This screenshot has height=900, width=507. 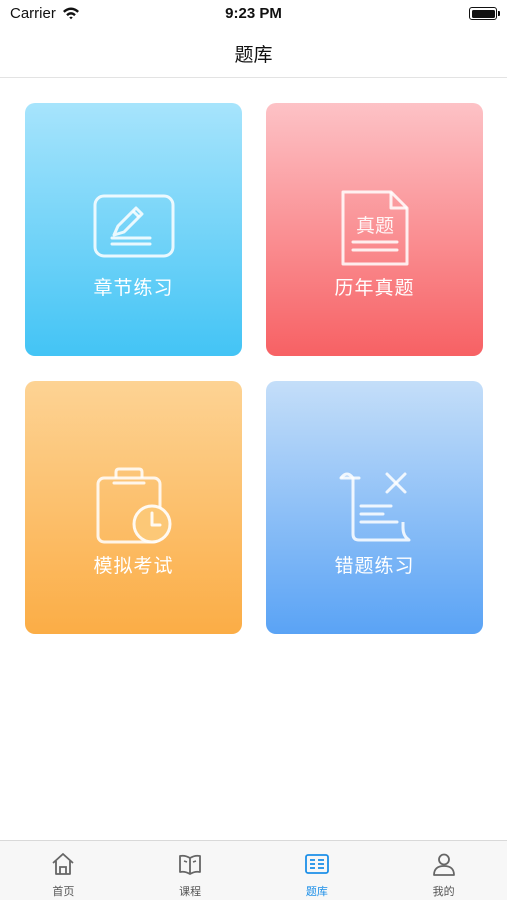 What do you see at coordinates (133, 288) in the screenshot?
I see `chapter-practice-label: 章节练习` at bounding box center [133, 288].